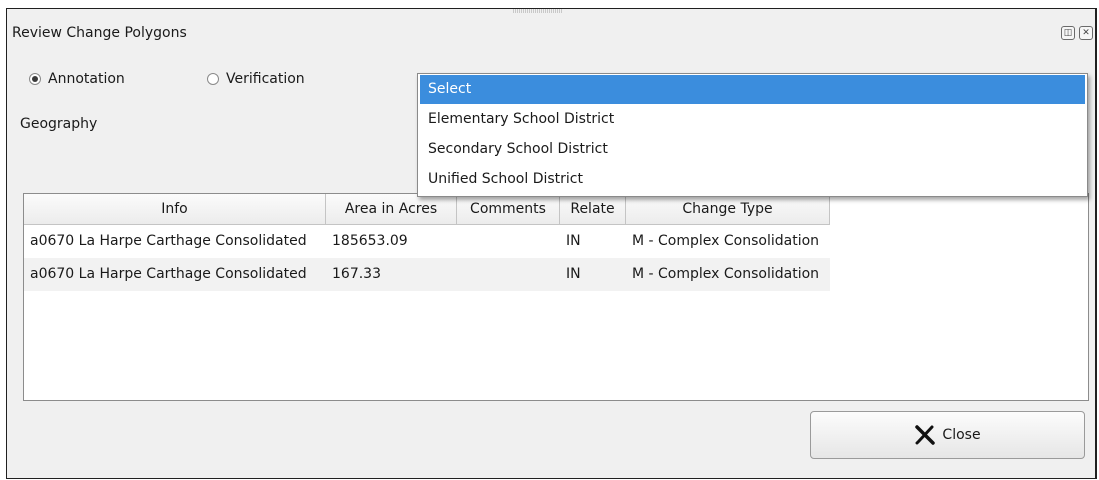 The image size is (1099, 480). Describe the element at coordinates (265, 79) in the screenshot. I see `verification-radio-label: Verification` at that location.